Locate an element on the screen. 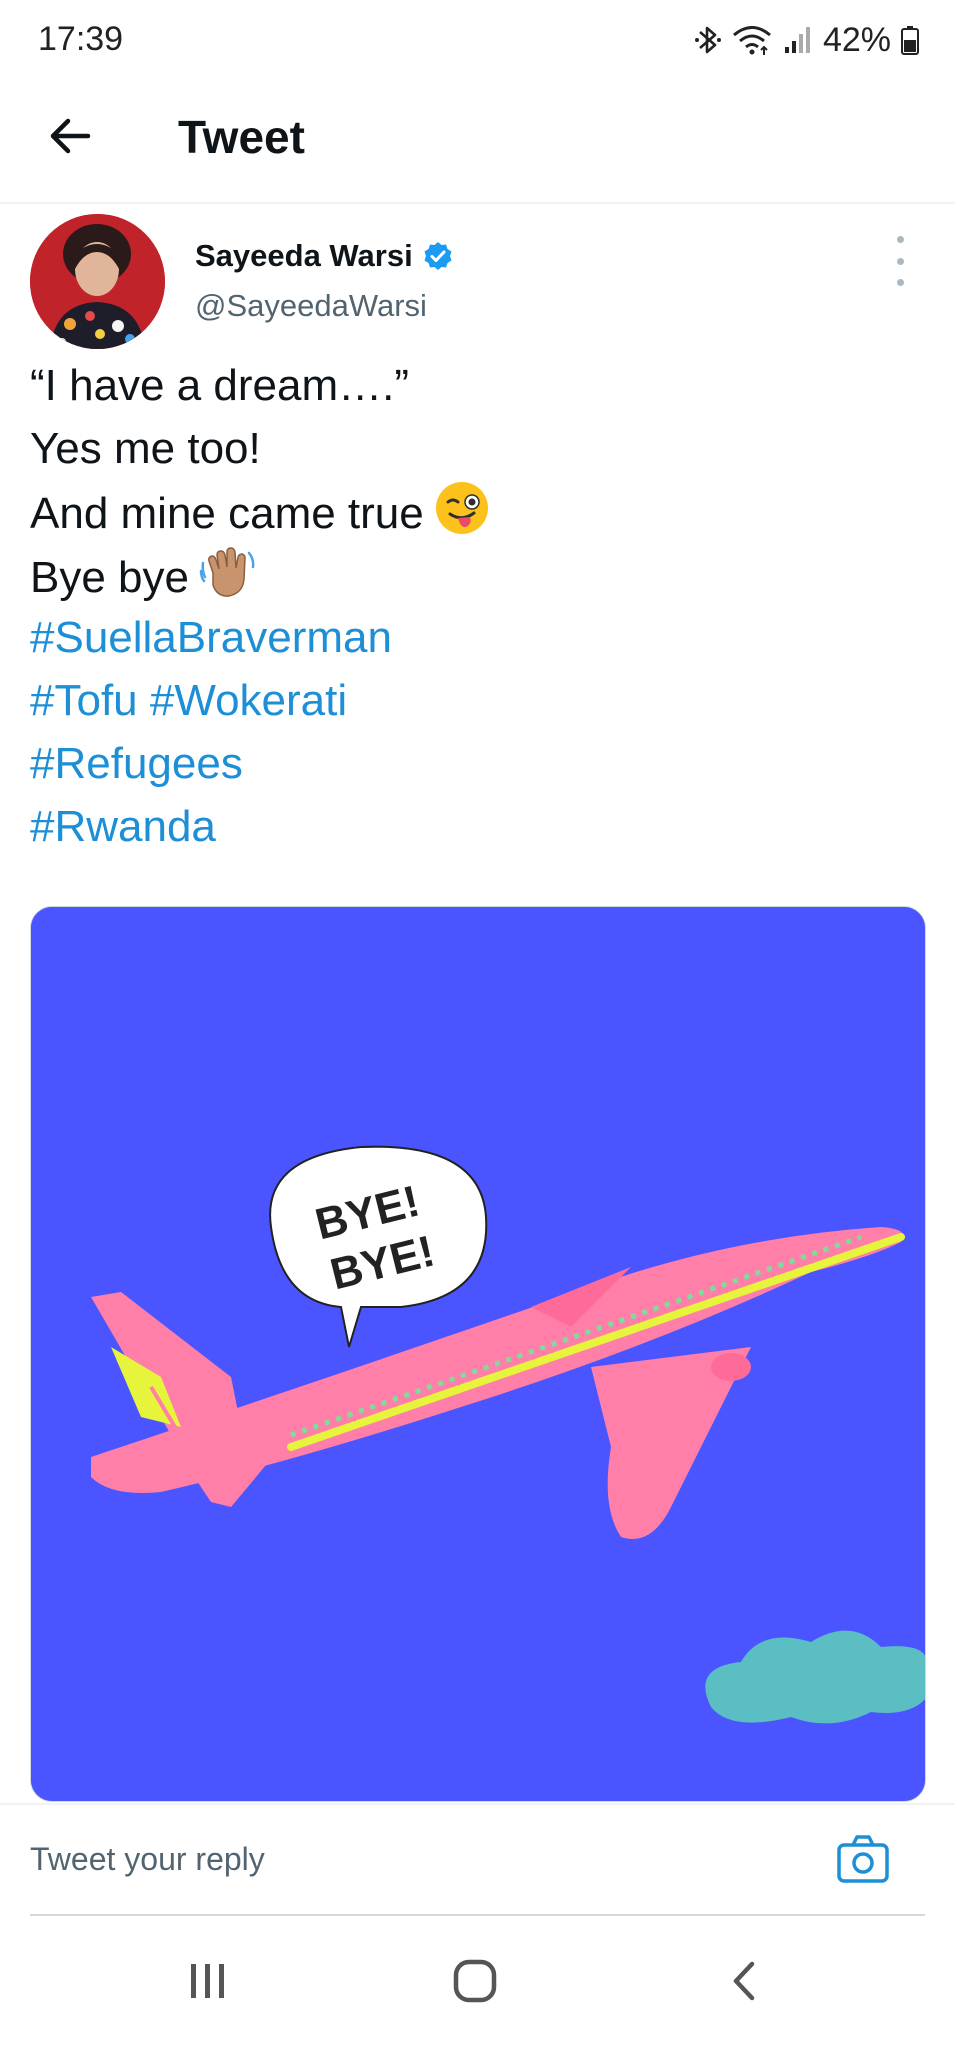  tweet-line: Yes me too! is located at coordinates (480, 448).